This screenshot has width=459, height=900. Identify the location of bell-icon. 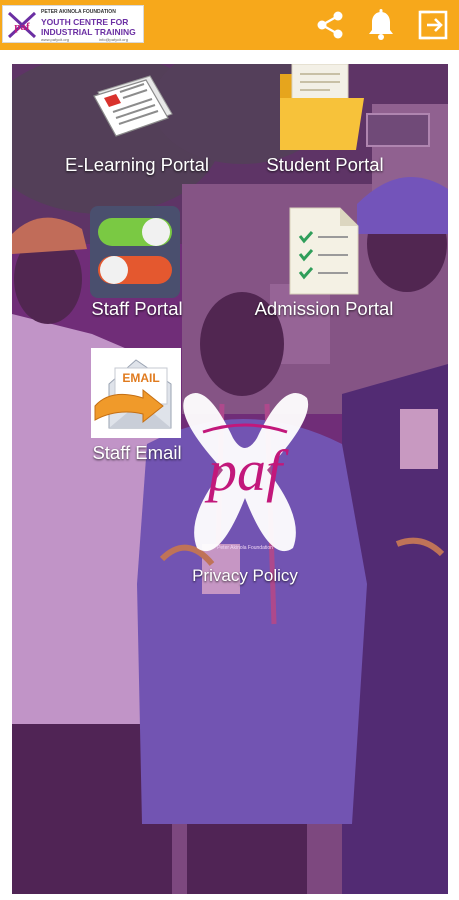
(381, 24).